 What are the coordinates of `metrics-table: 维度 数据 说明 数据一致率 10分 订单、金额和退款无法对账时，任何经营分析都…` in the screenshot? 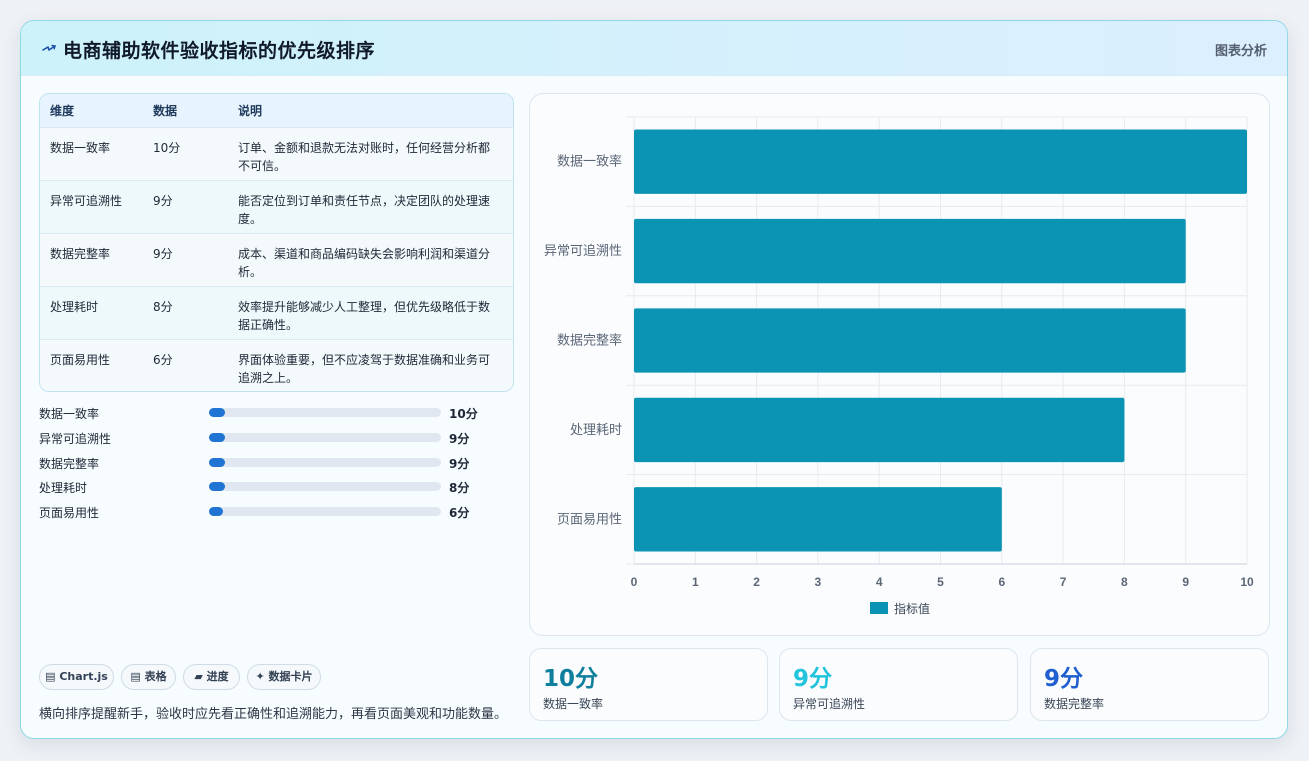 It's located at (276, 242).